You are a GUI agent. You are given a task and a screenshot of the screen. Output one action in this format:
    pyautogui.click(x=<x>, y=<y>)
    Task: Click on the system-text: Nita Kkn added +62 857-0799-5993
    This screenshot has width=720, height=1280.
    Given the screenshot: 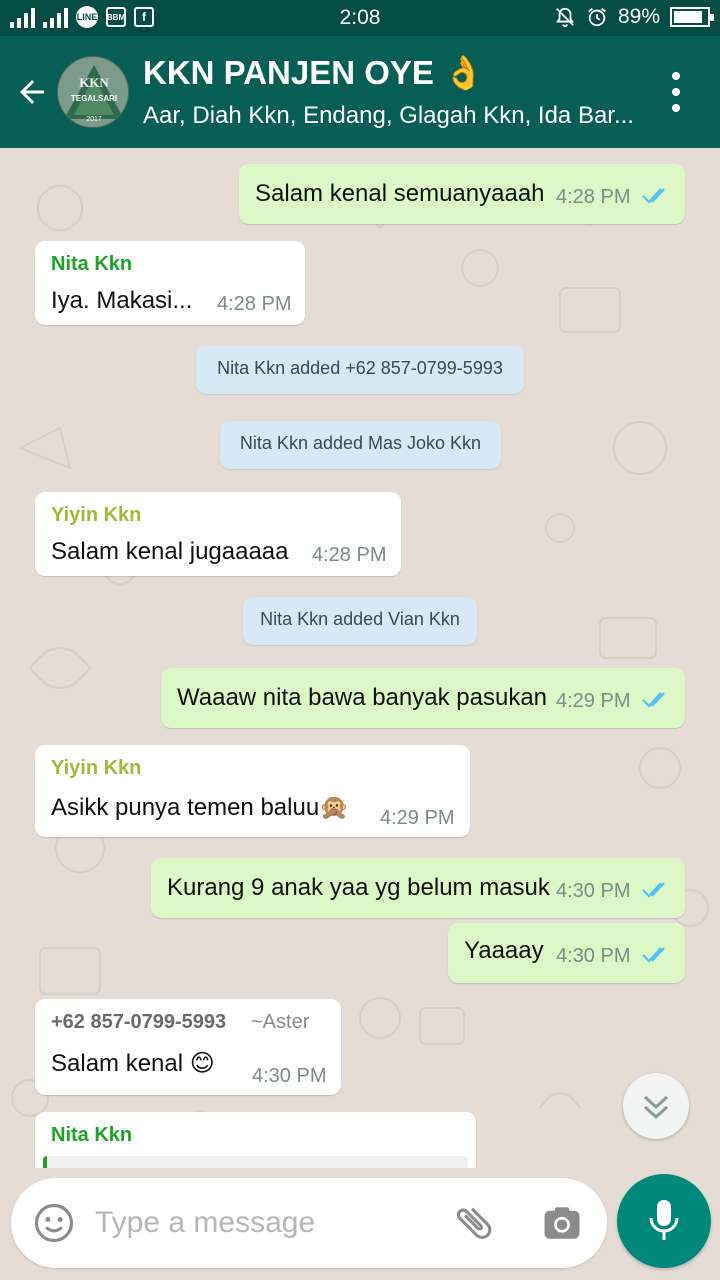 What is the action you would take?
    pyautogui.click(x=360, y=368)
    